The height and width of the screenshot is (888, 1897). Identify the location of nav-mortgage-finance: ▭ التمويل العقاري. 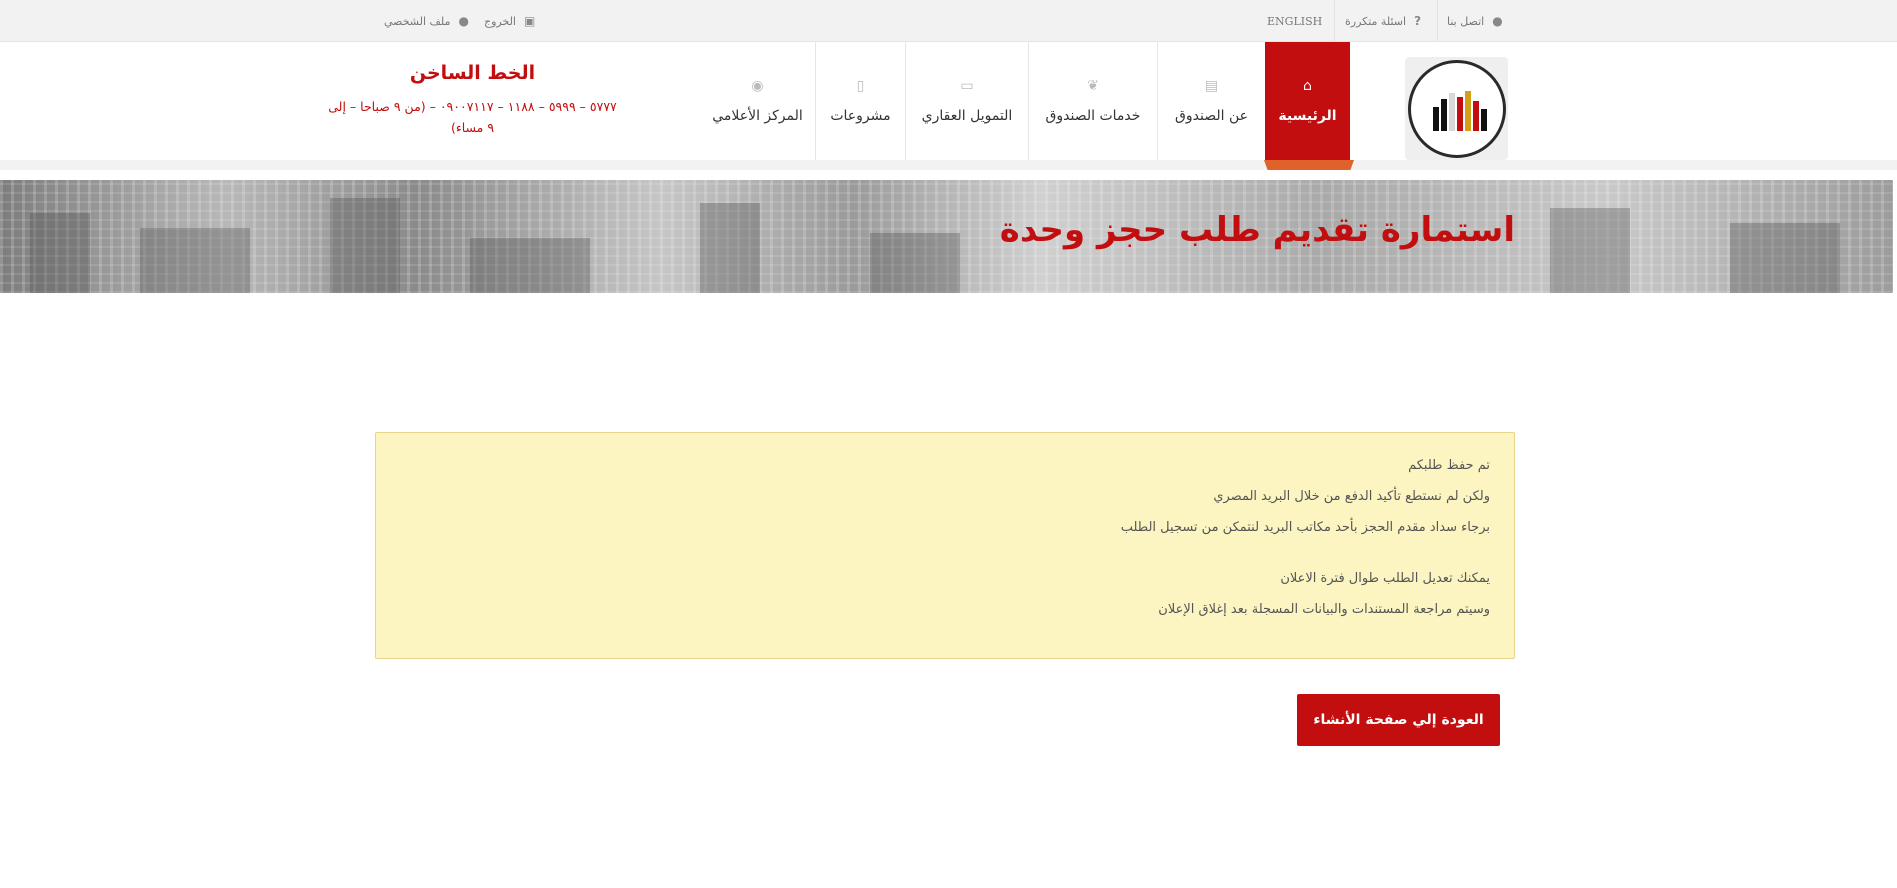
(966, 101).